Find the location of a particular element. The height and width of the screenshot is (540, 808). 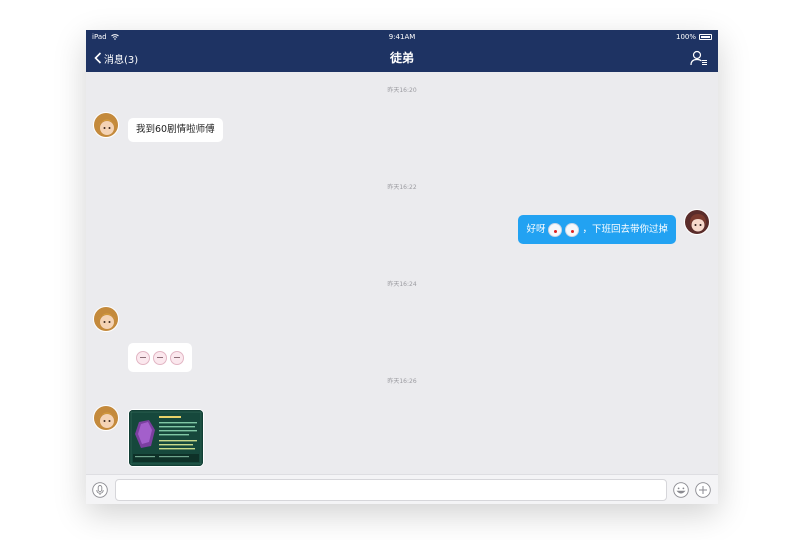

avatar-self is located at coordinates (697, 222).